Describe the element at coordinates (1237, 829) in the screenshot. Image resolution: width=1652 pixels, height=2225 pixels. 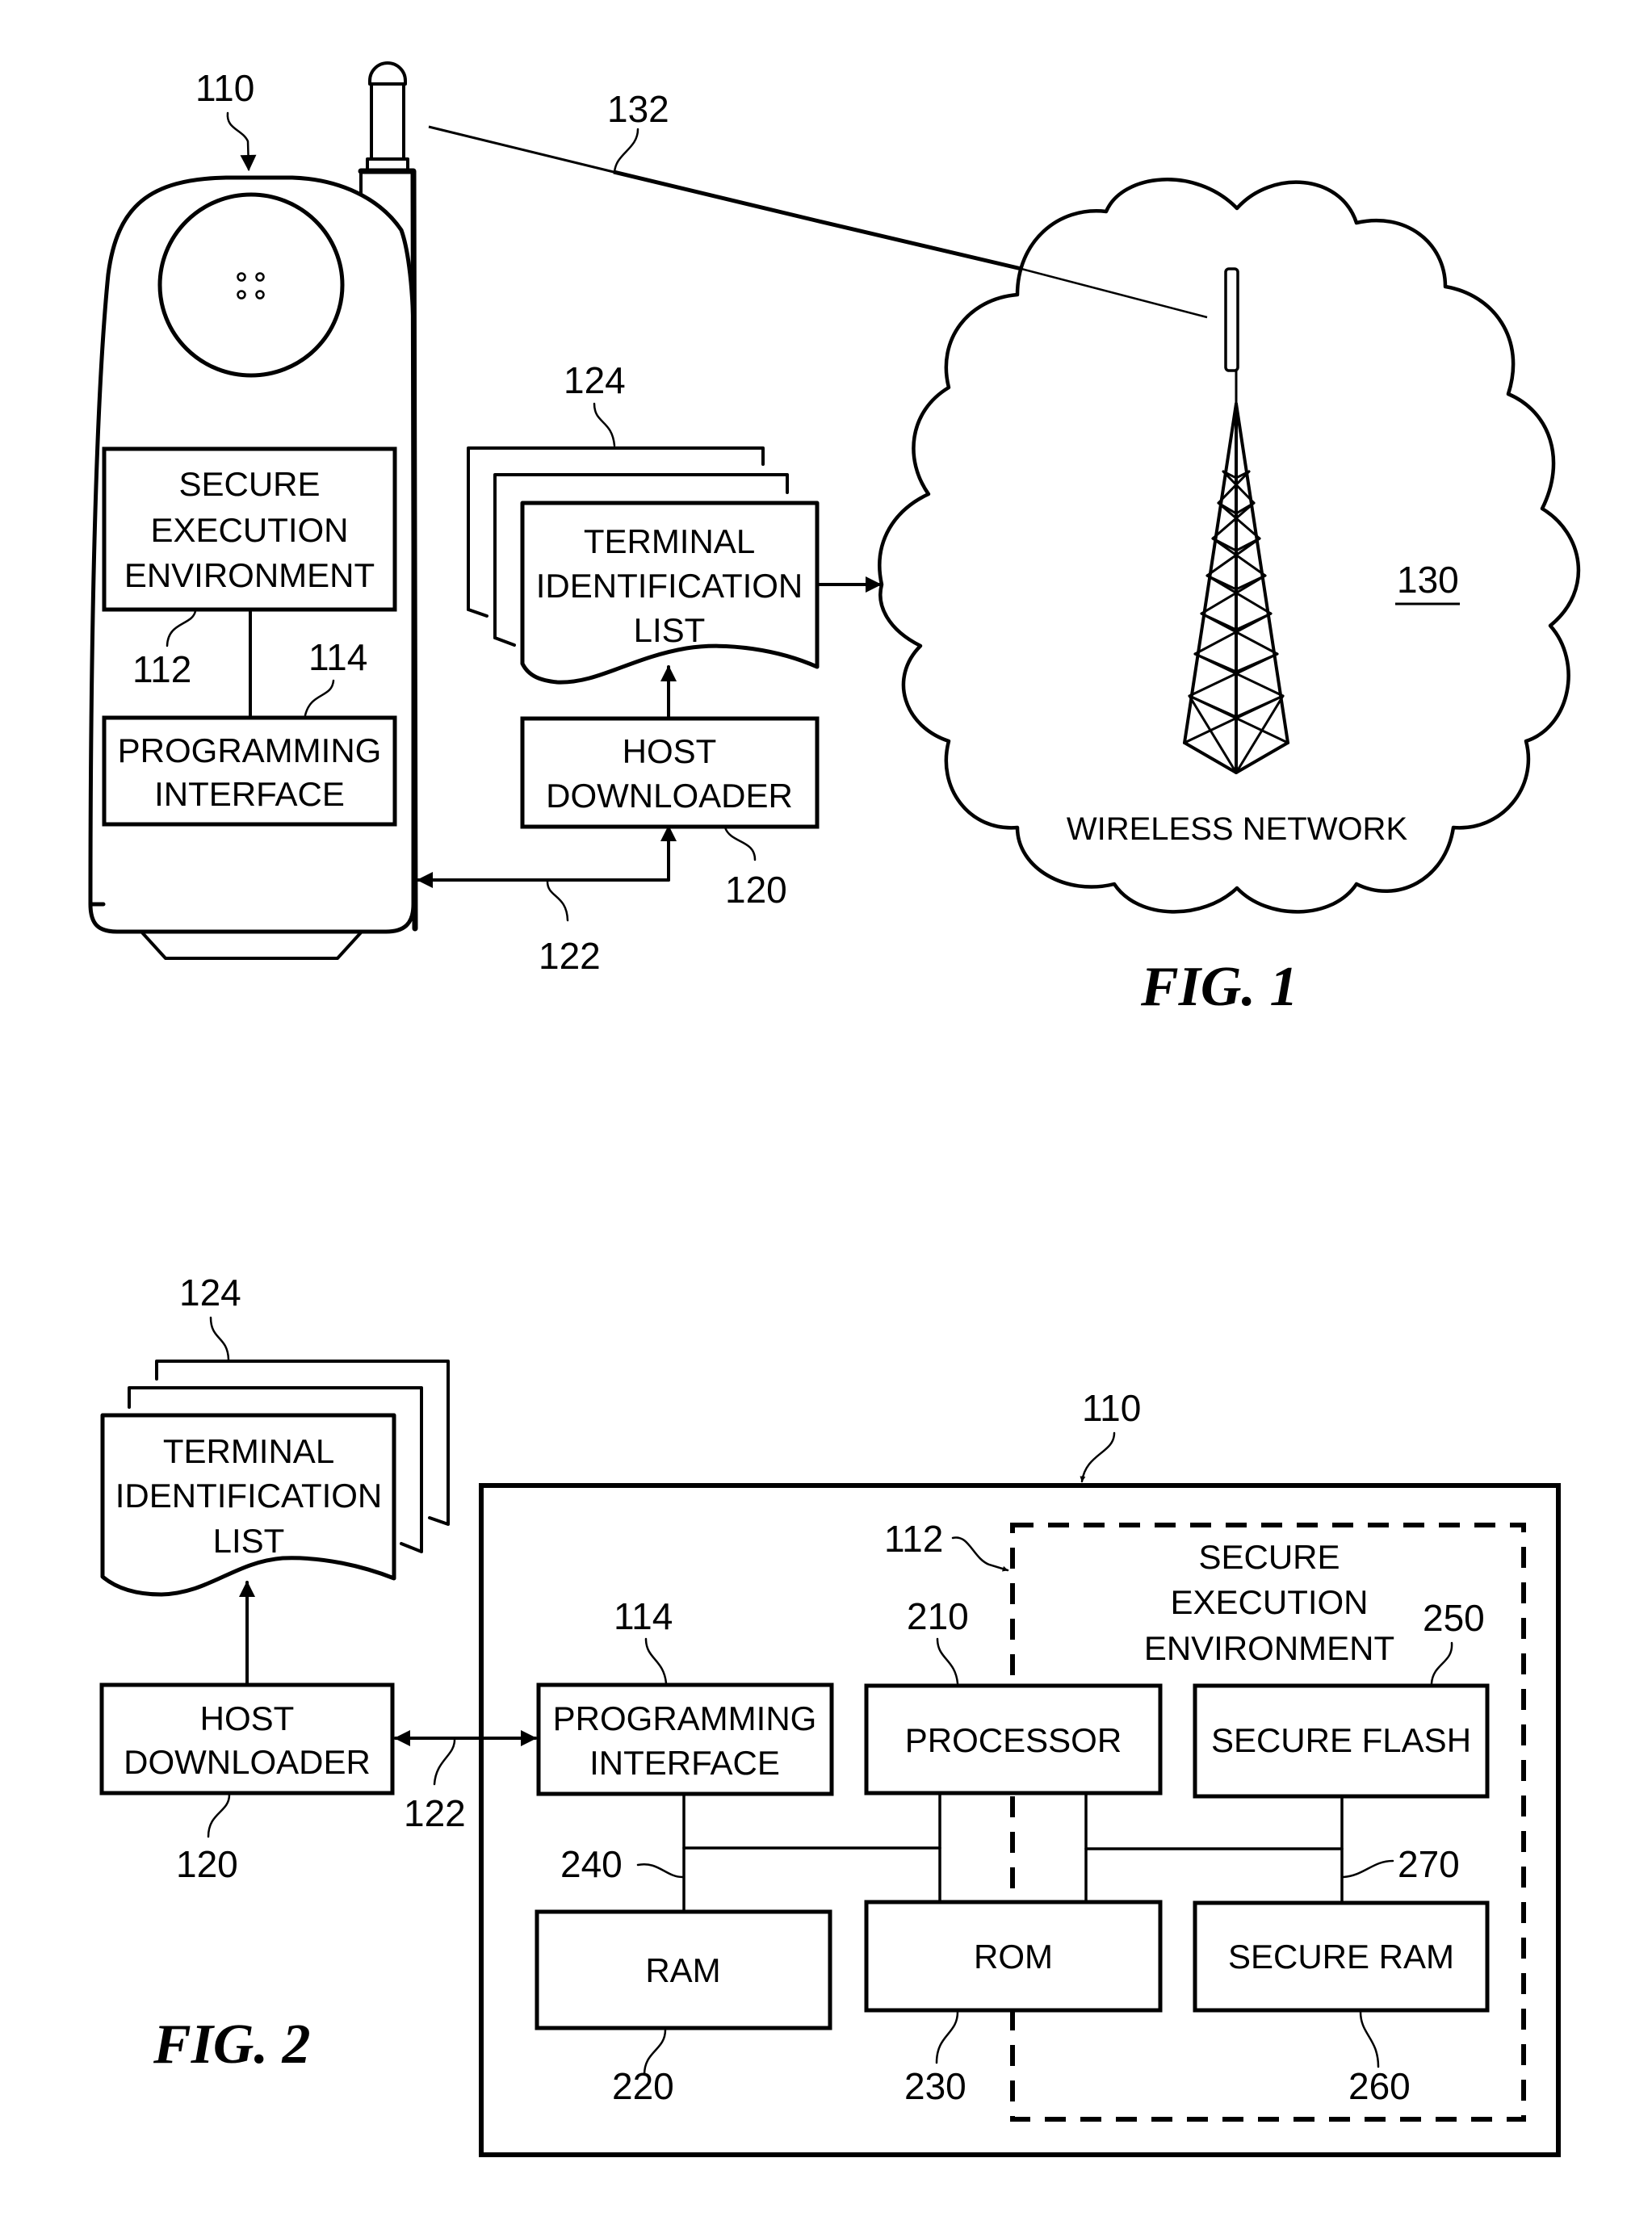
I see `network-label: WIRELESS NETWORK` at that location.